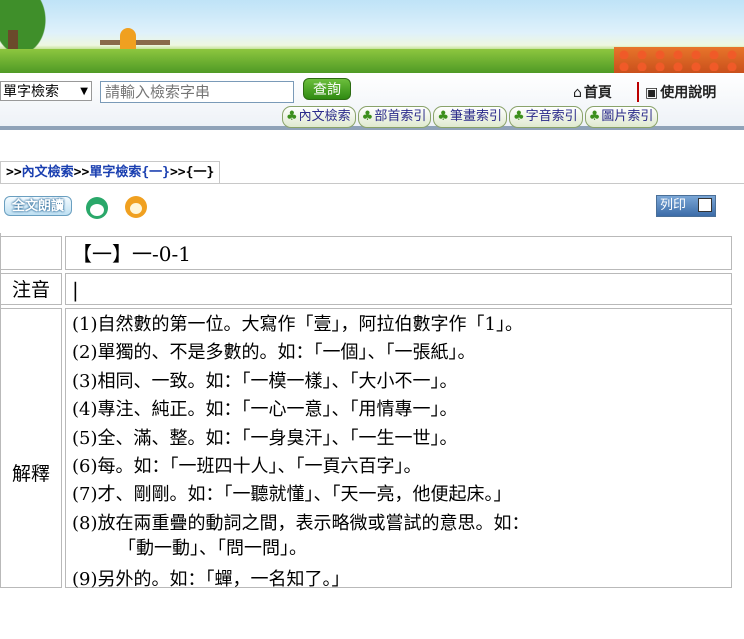  Describe the element at coordinates (48, 172) in the screenshot. I see `breadcrumb-fulltext: 內文檢索` at that location.